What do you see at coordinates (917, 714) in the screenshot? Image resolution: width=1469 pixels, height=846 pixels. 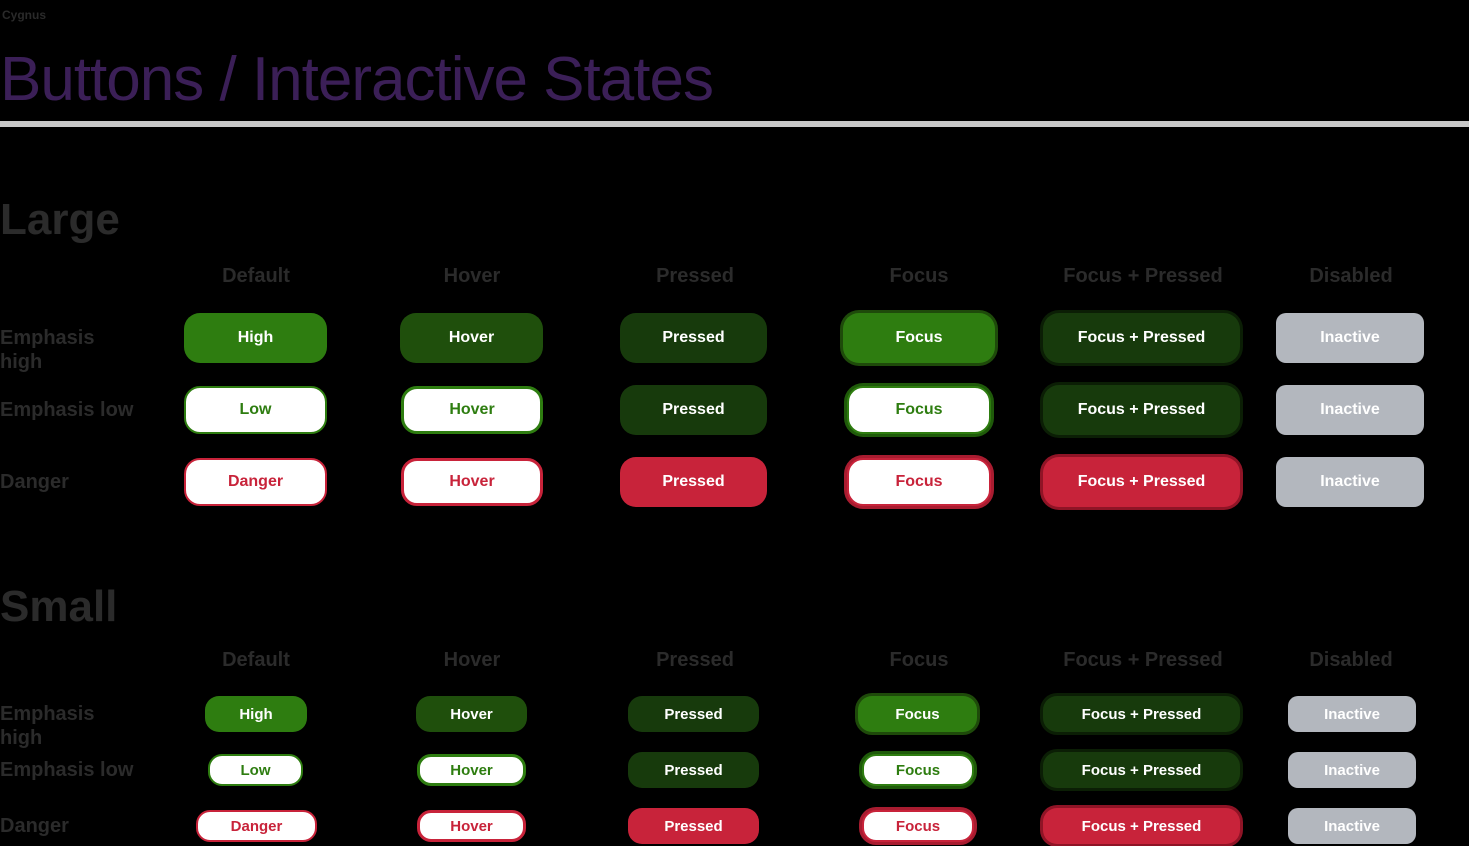 I see `small-high-focus-button: Focus` at bounding box center [917, 714].